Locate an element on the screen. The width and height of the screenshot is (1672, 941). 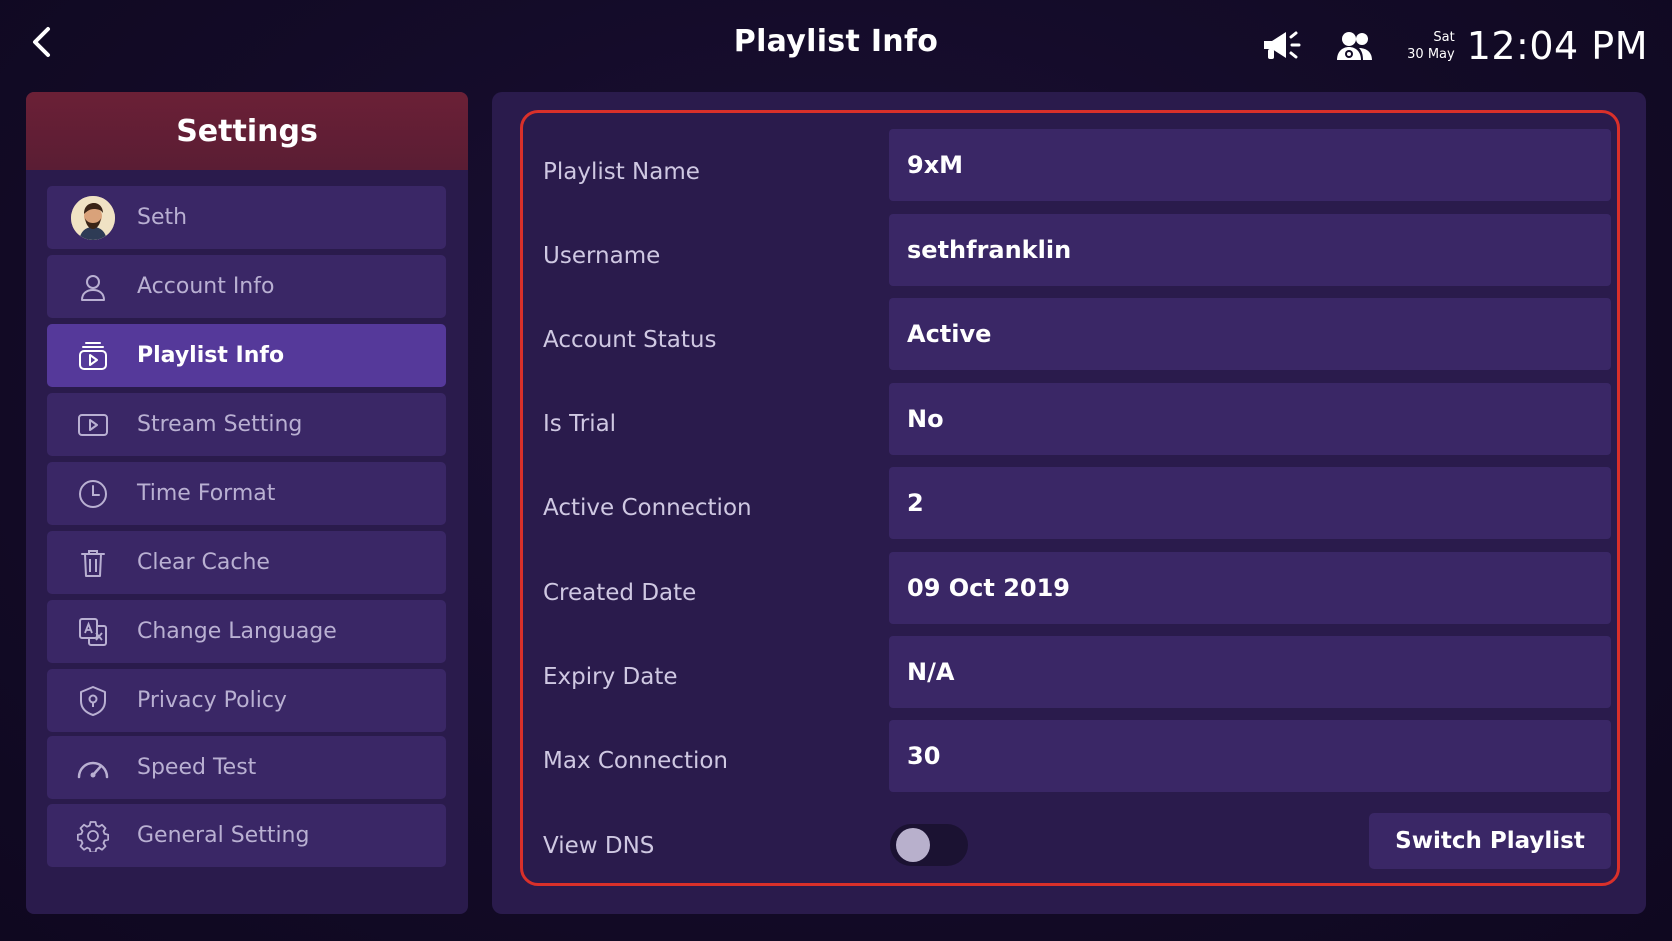
max-connection-label: Max Connection is located at coordinates (635, 761).